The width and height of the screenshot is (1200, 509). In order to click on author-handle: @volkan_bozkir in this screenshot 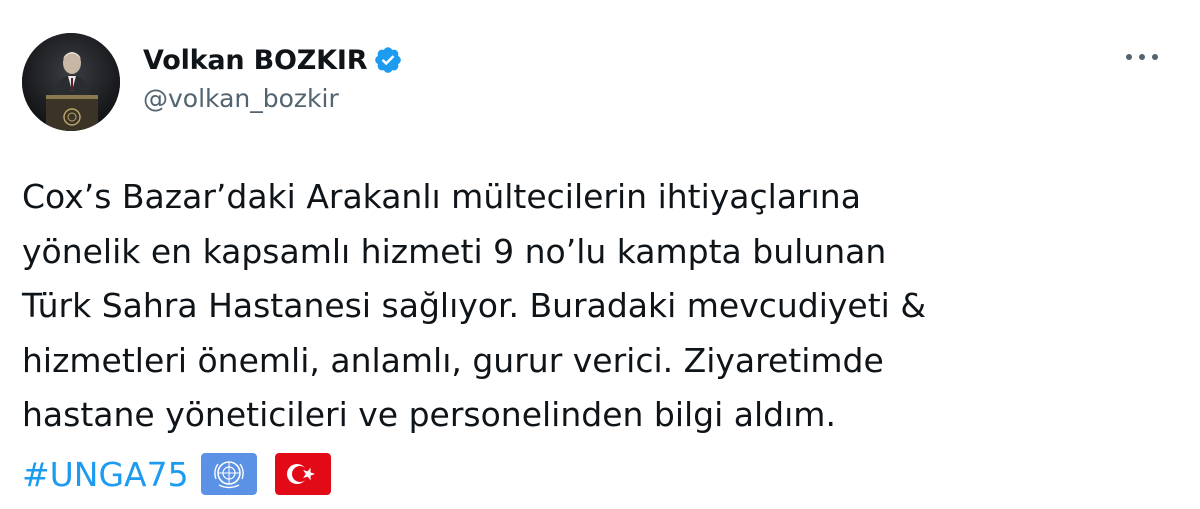, I will do `click(241, 98)`.